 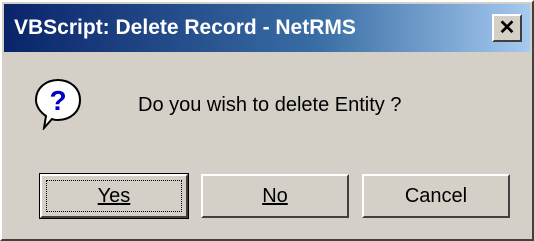 What do you see at coordinates (270, 105) in the screenshot?
I see `dialog-message: Do you wish to delete Entity ?` at bounding box center [270, 105].